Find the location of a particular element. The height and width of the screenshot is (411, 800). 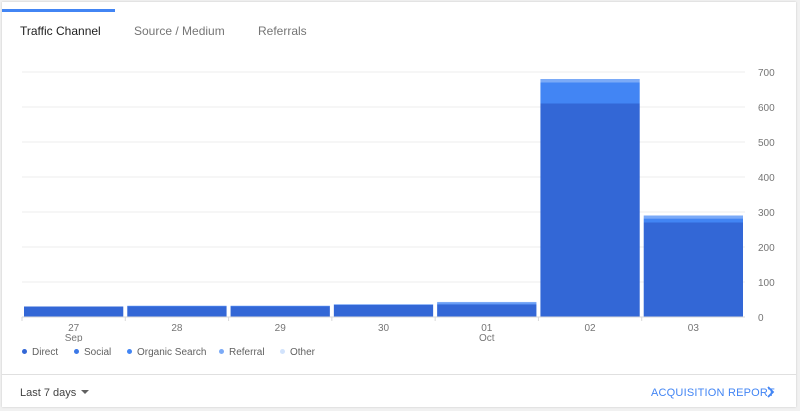

legend-item-social: Social is located at coordinates (92, 352).